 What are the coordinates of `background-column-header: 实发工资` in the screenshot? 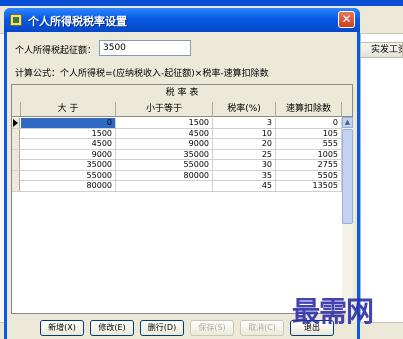 It's located at (381, 50).